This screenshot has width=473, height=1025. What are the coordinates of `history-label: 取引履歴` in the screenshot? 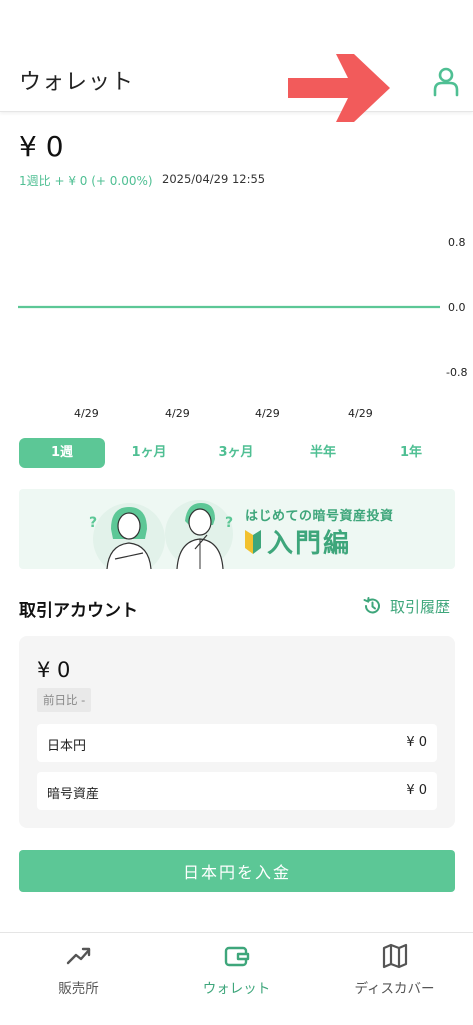 It's located at (420, 606).